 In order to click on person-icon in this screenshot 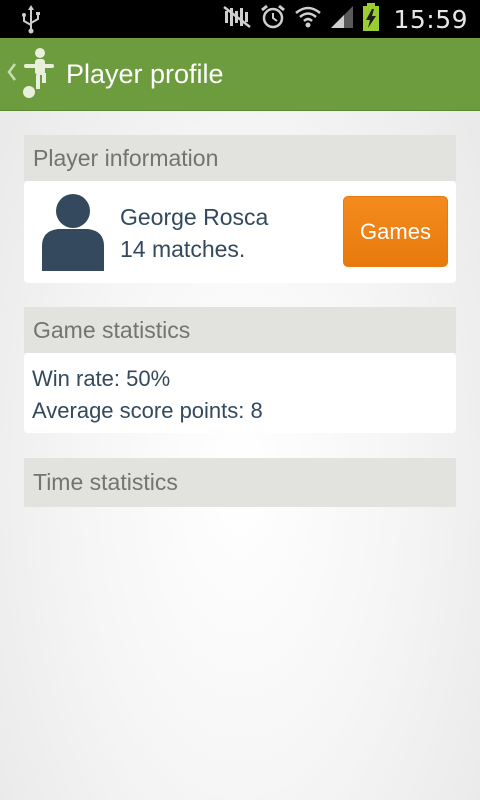, I will do `click(73, 234)`.